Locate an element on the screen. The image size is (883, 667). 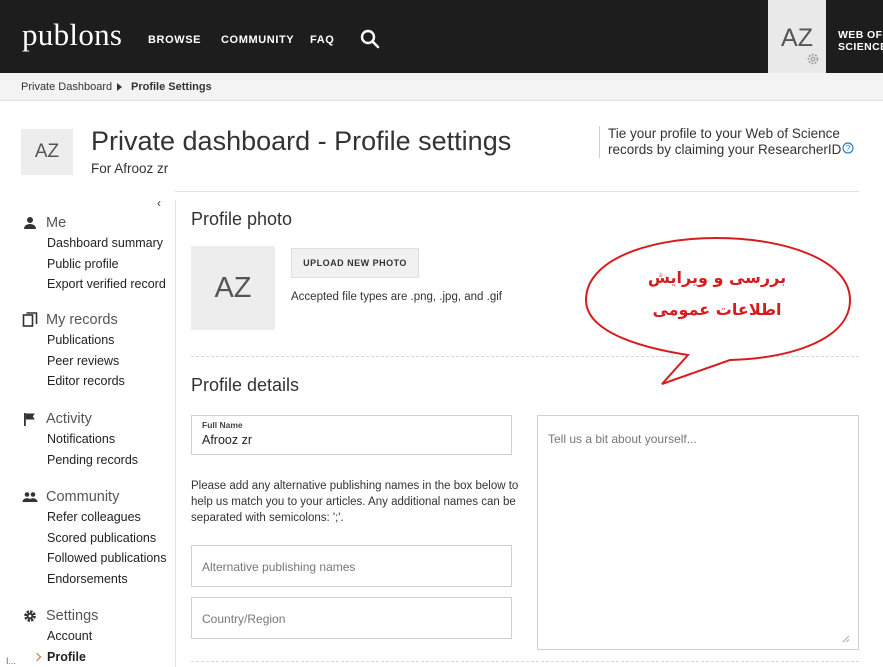
sidebar-heading-activity: Activity is located at coordinates (80, 419).